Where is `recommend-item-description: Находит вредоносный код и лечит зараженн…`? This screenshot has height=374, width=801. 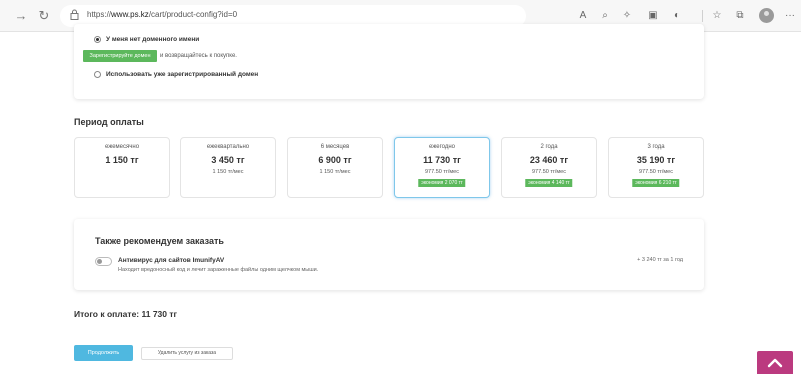 recommend-item-description: Находит вредоносный код и лечит зараженн… is located at coordinates (218, 270).